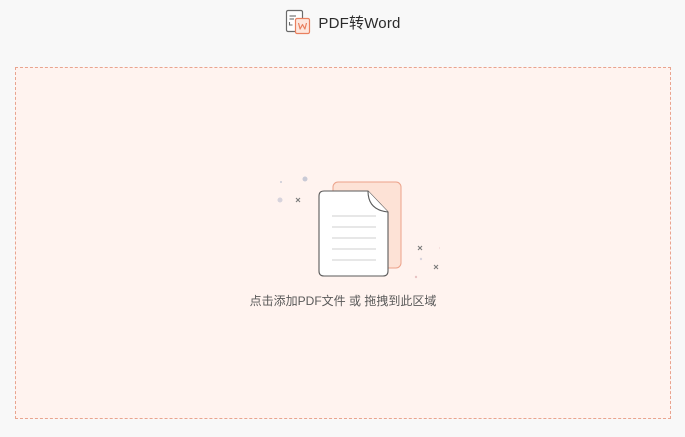 The width and height of the screenshot is (685, 437). I want to click on title-group: PDF转Word, so click(342, 22).